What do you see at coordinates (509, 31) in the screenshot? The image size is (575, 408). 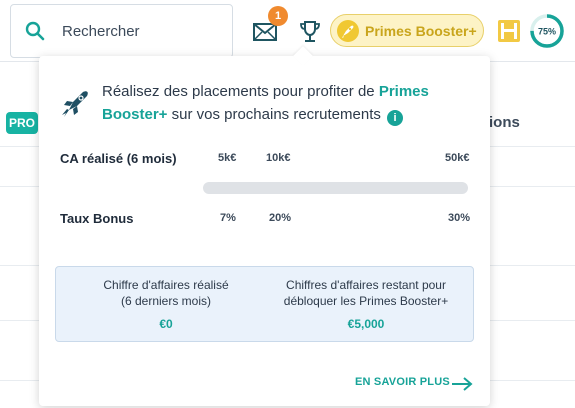 I see `calendar-icon` at bounding box center [509, 31].